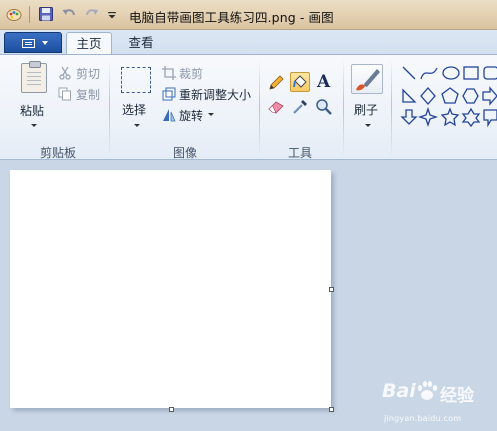 The height and width of the screenshot is (431, 497). I want to click on eraser-tool, so click(276, 107).